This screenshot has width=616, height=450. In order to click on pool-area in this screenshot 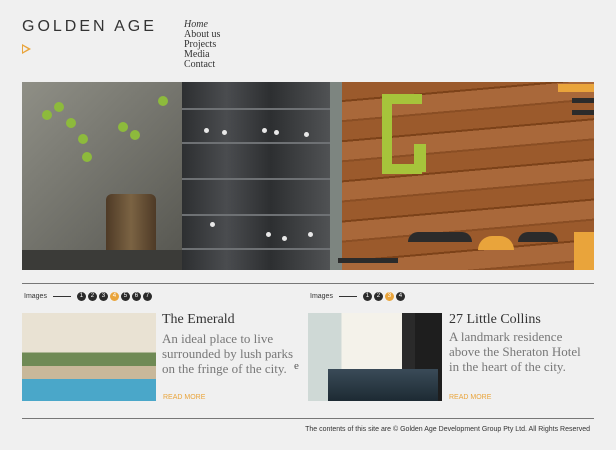, I will do `click(383, 385)`.